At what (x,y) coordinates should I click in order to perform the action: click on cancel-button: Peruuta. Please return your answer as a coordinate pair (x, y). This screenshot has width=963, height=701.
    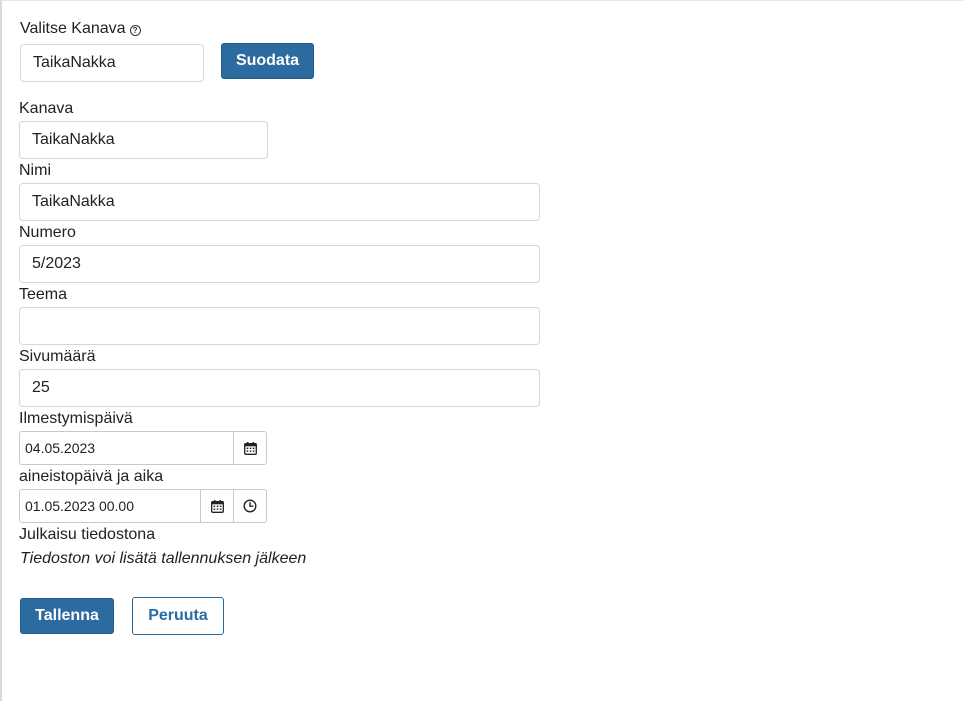
    Looking at the image, I should click on (178, 616).